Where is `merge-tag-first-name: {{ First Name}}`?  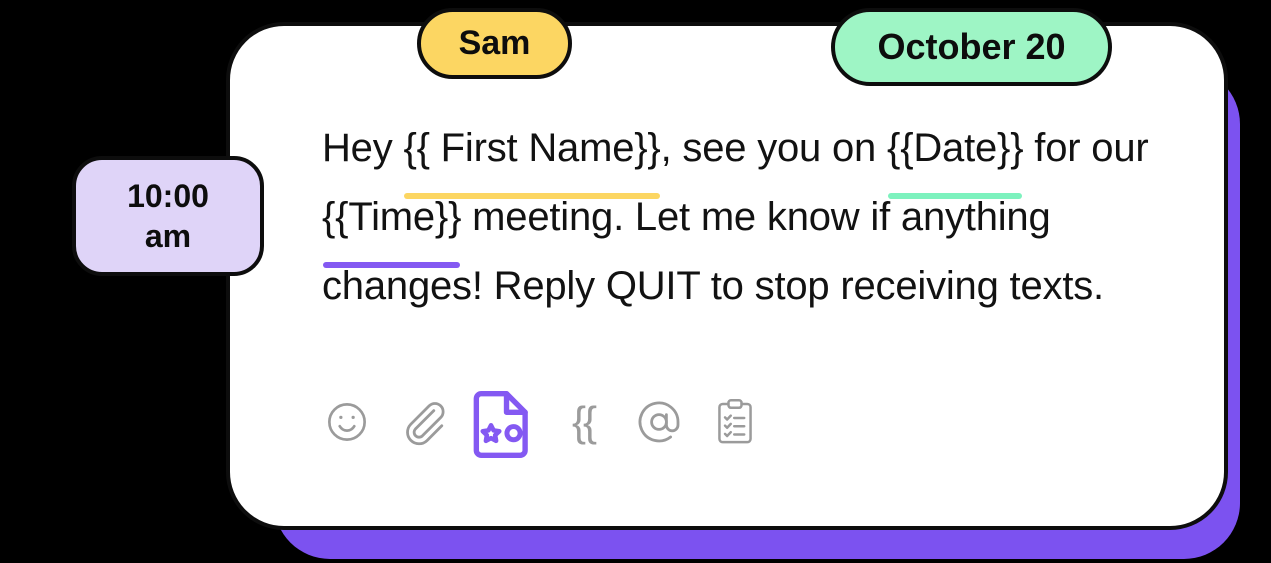
merge-tag-first-name: {{ First Name}} is located at coordinates (532, 156).